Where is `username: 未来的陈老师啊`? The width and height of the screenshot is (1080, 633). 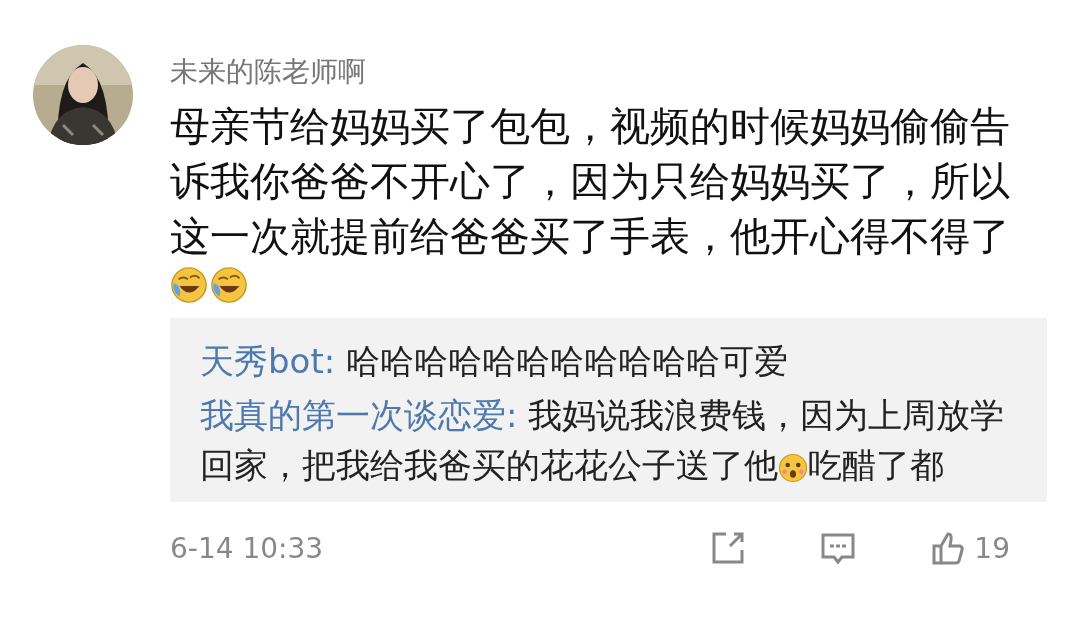
username: 未来的陈老师啊 is located at coordinates (610, 72).